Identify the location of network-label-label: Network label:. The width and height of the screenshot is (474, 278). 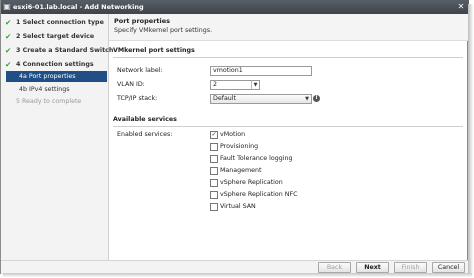
(140, 70).